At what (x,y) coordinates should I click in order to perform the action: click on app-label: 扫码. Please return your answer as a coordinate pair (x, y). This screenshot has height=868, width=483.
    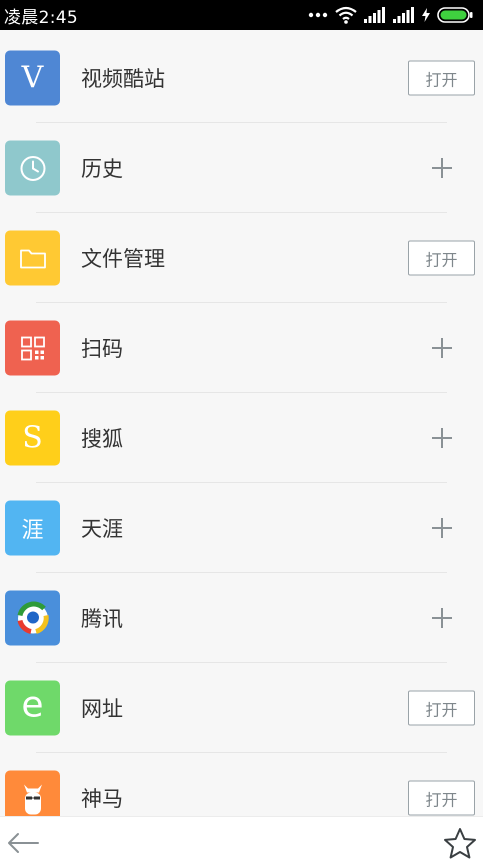
    Looking at the image, I should click on (102, 349).